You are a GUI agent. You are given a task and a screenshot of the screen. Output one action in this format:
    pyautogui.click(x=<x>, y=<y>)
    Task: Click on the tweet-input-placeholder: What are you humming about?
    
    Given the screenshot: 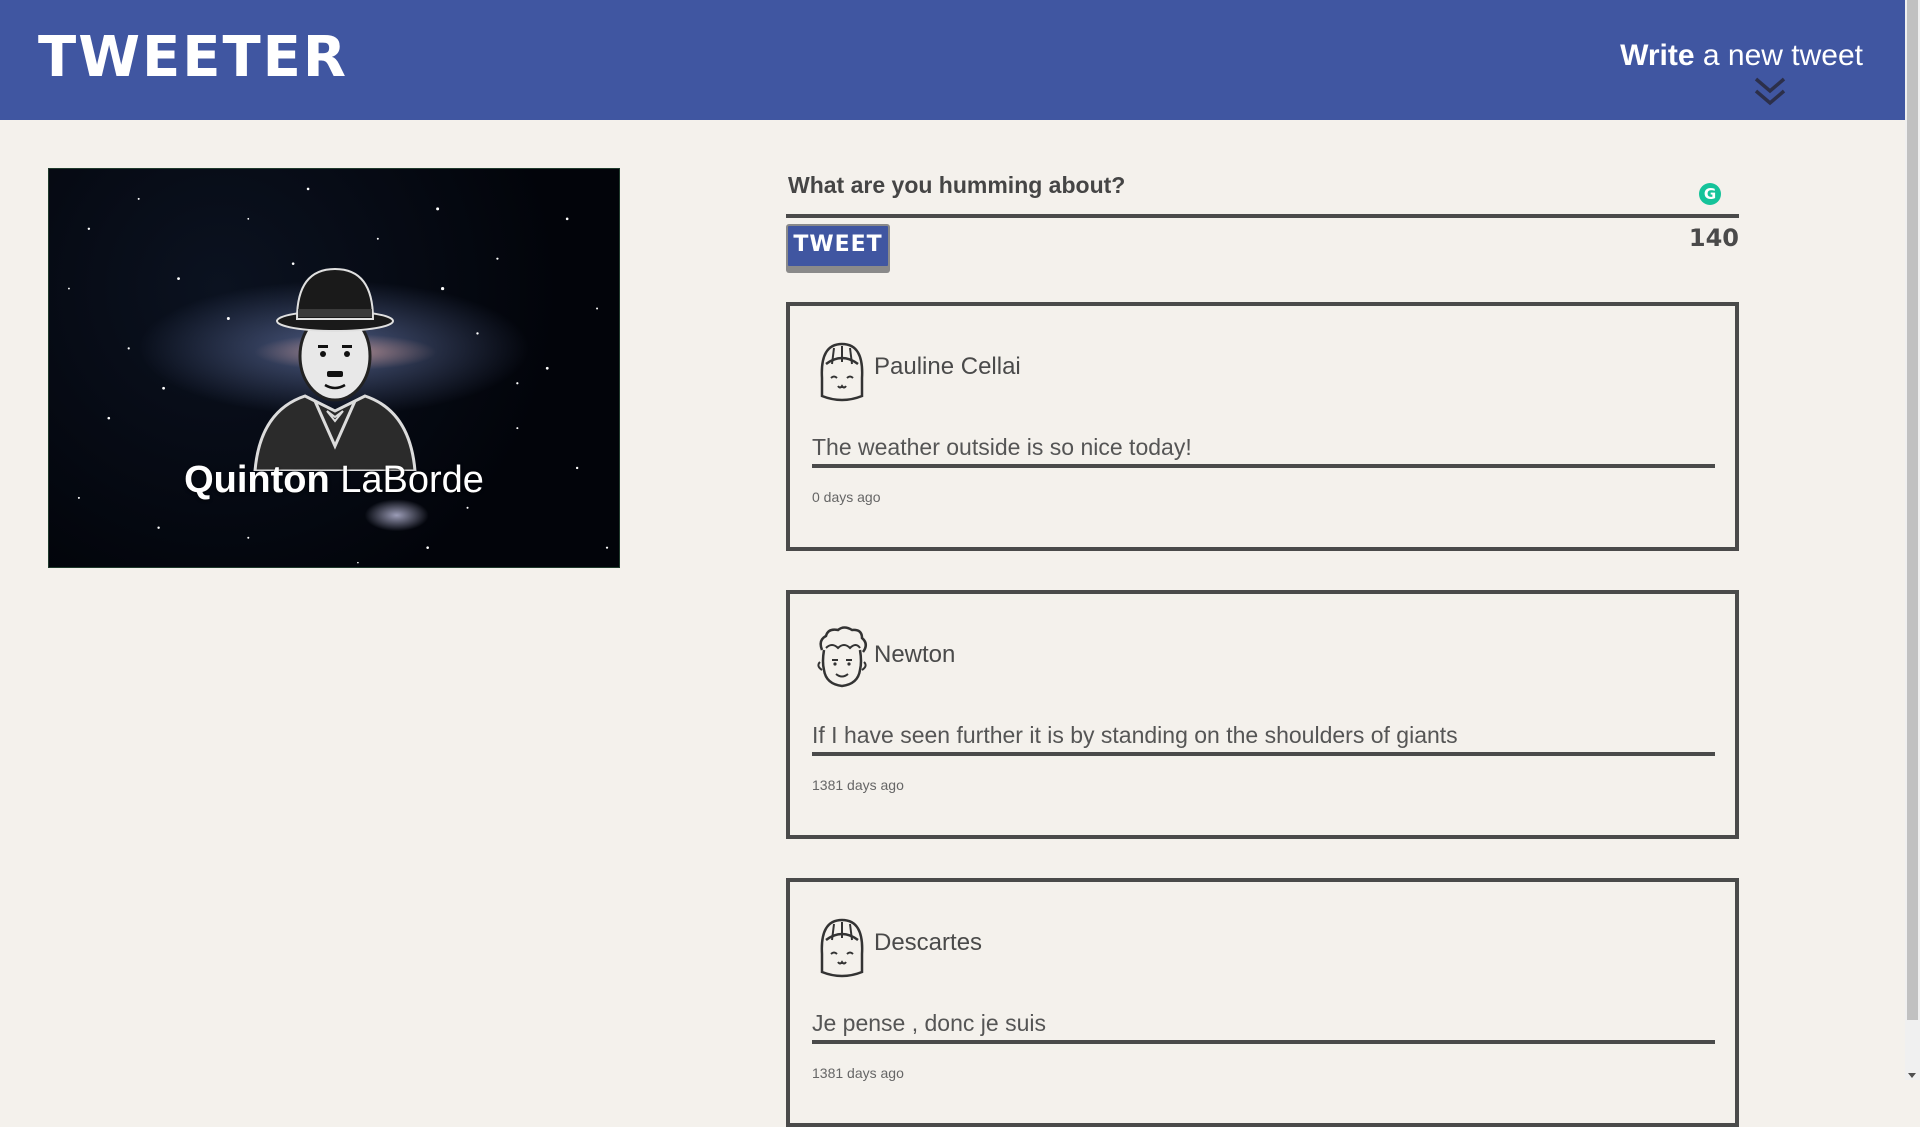 What is the action you would take?
    pyautogui.click(x=957, y=185)
    